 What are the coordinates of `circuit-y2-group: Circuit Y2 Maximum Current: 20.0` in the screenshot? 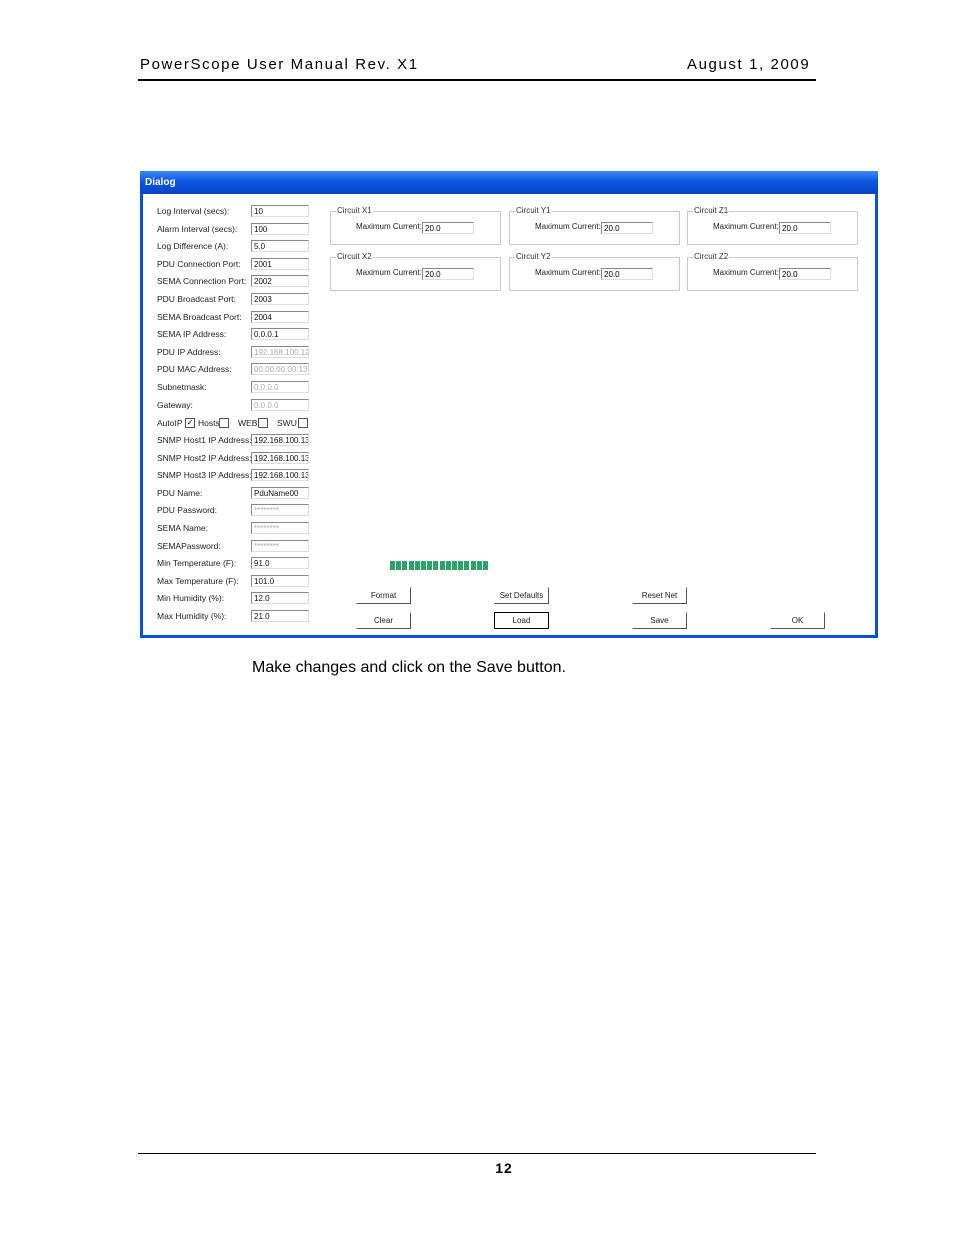 It's located at (594, 271).